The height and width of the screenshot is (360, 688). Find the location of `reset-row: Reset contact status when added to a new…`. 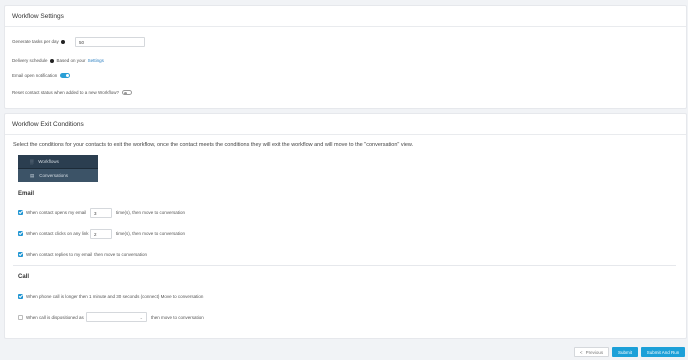

reset-row: Reset contact status when added to a new… is located at coordinates (72, 92).